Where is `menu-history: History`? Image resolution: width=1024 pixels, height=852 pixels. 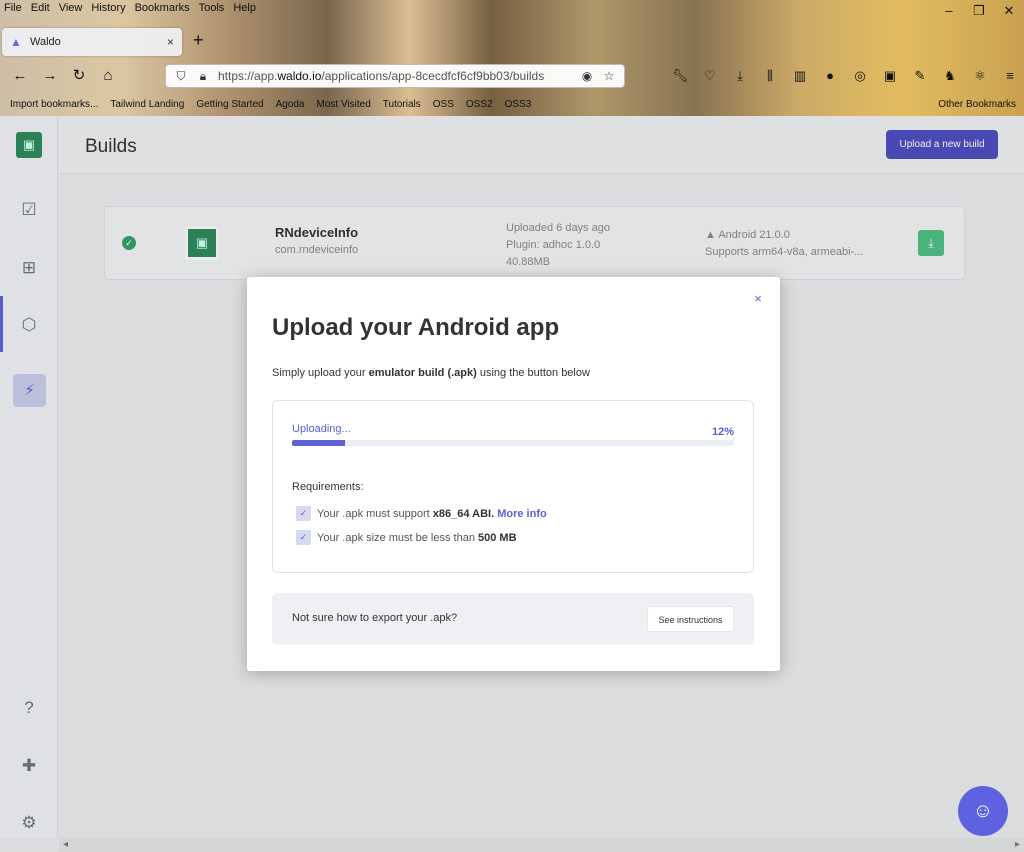 menu-history: History is located at coordinates (108, 8).